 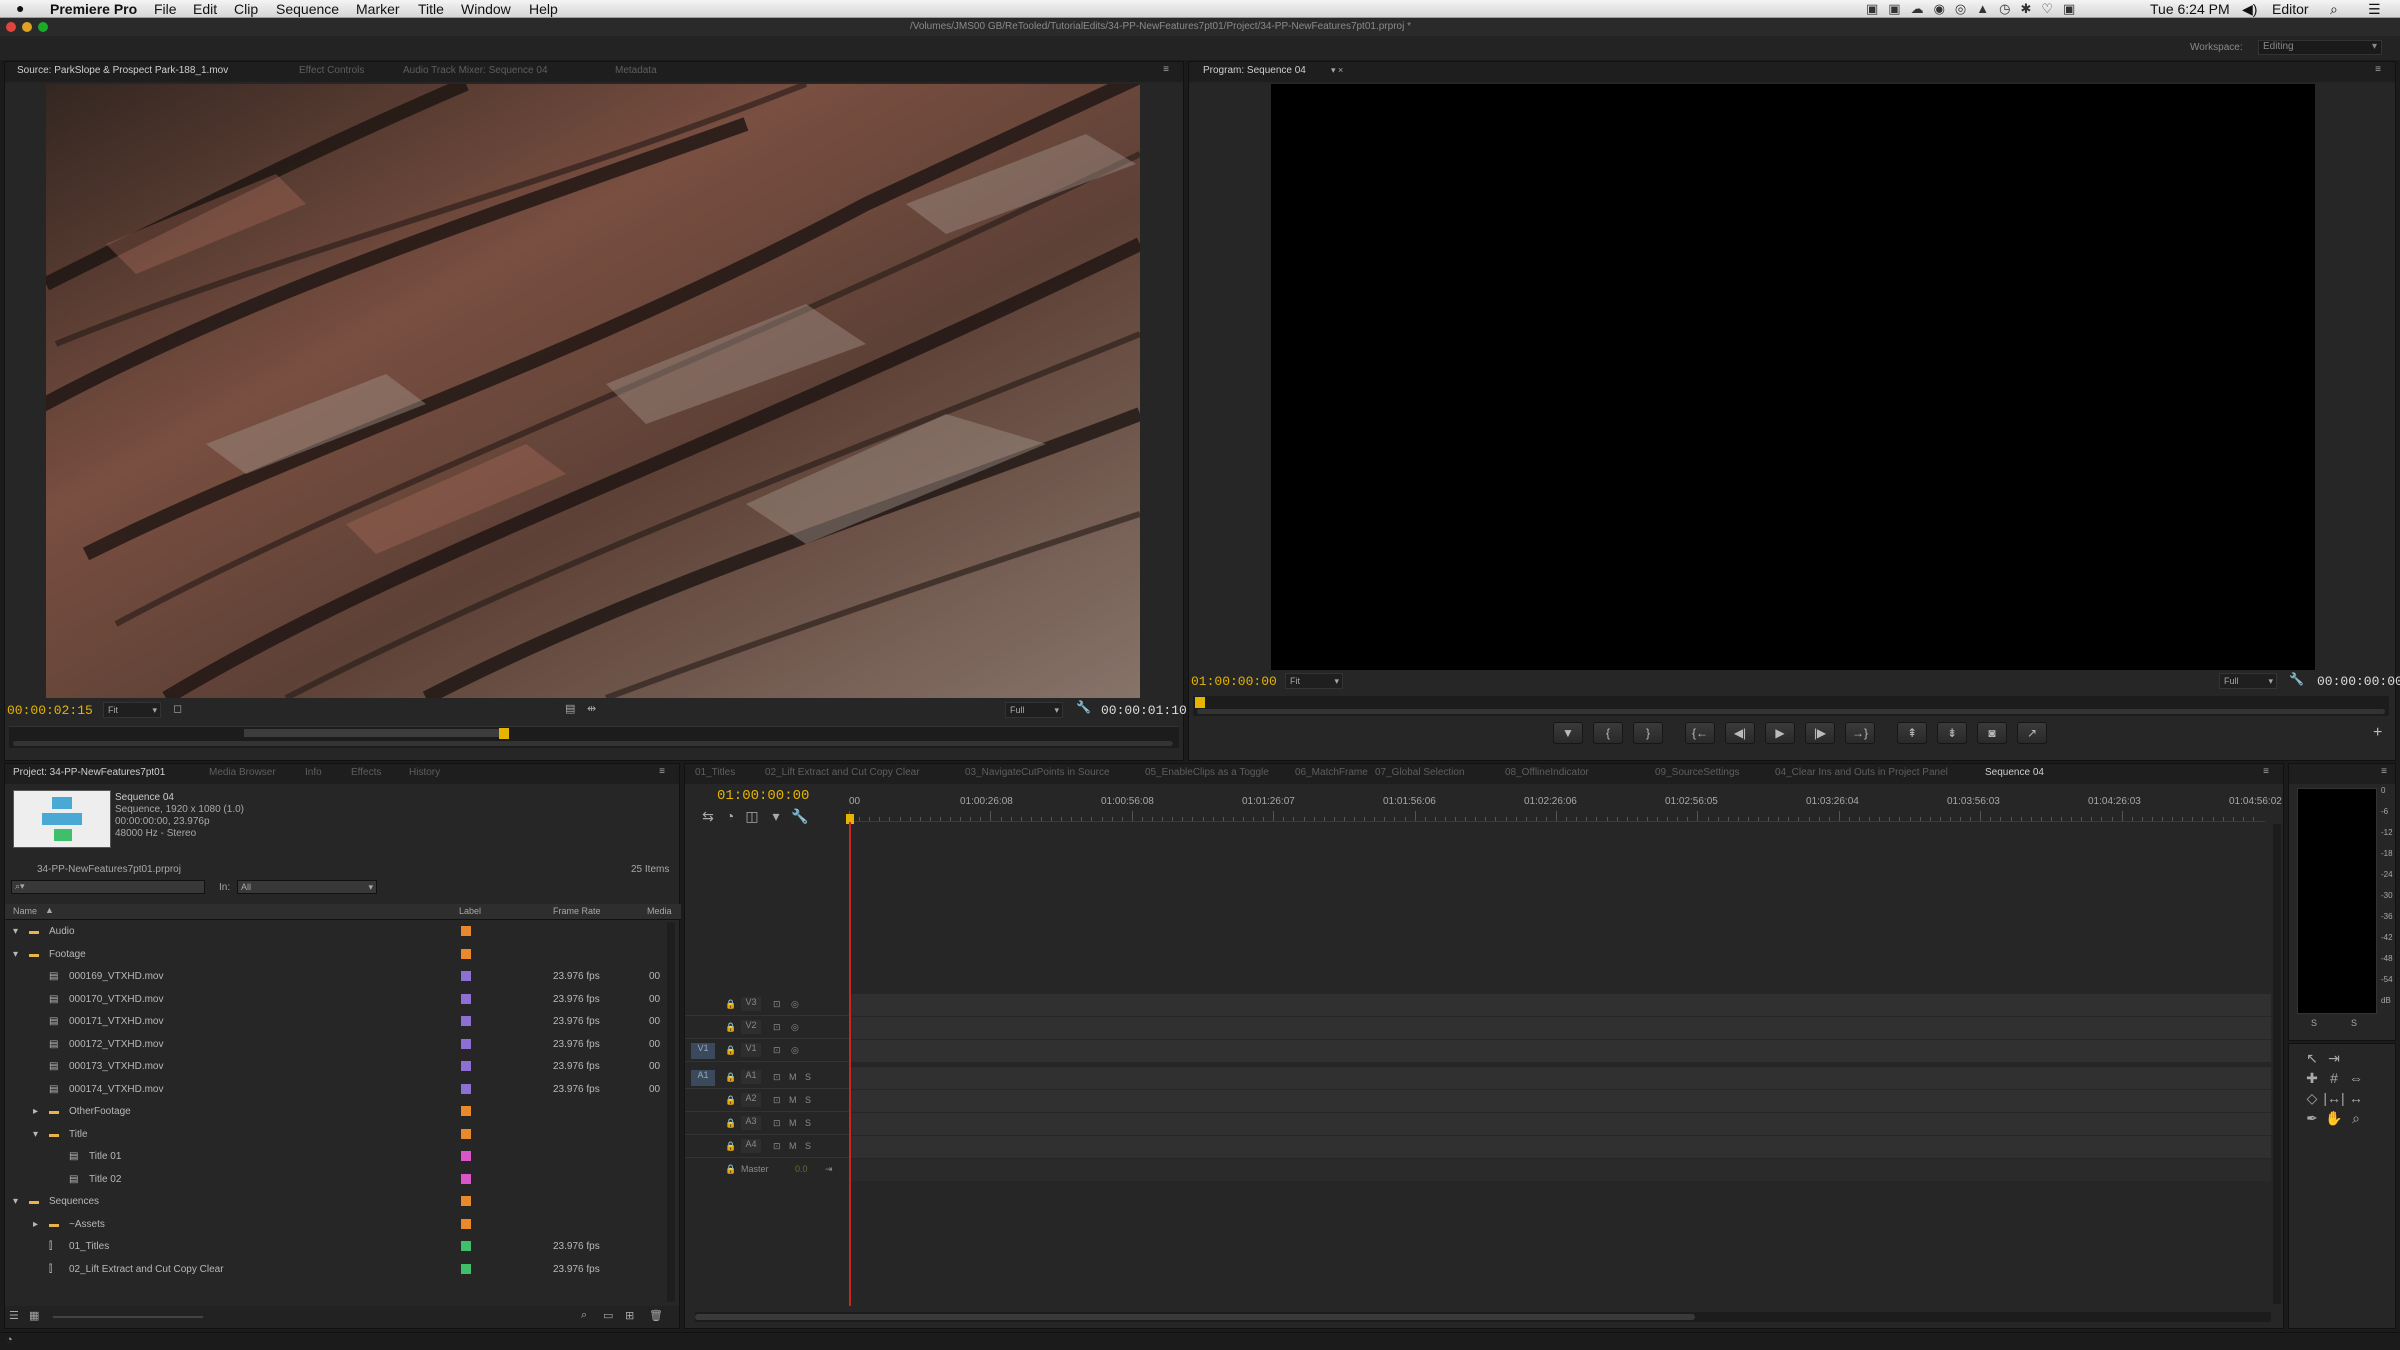 What do you see at coordinates (1478, 1005) in the screenshot?
I see `video-track: 🔒 V3 ⊡ ◎` at bounding box center [1478, 1005].